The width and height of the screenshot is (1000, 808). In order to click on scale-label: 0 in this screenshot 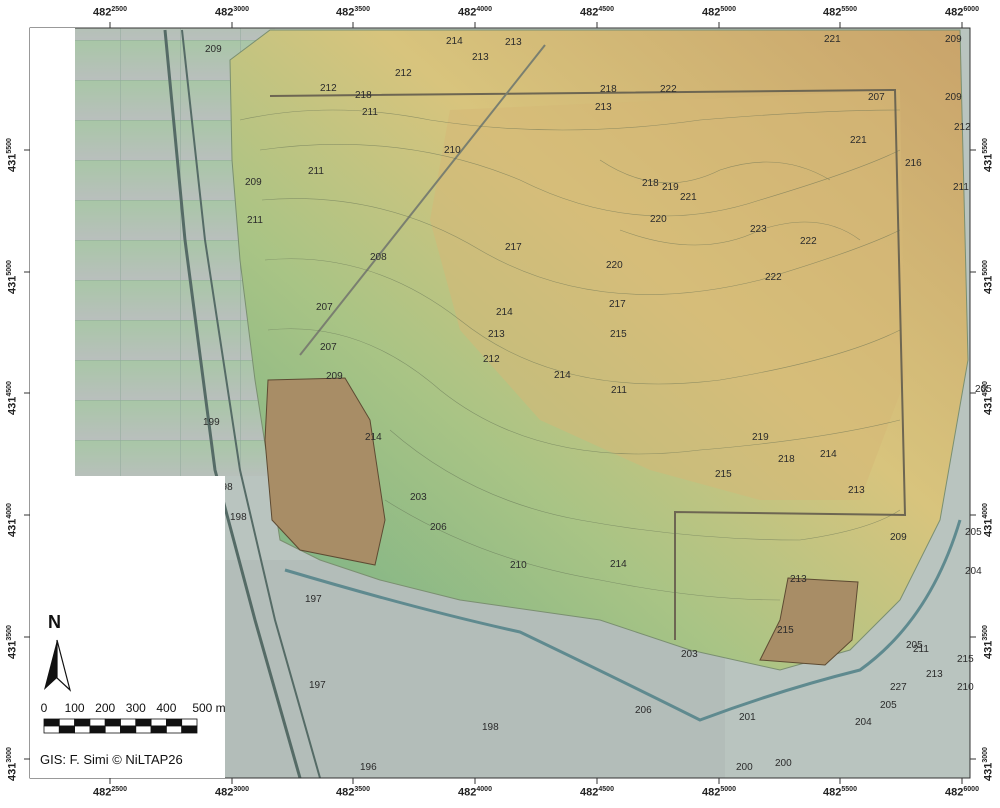, I will do `click(44, 708)`.